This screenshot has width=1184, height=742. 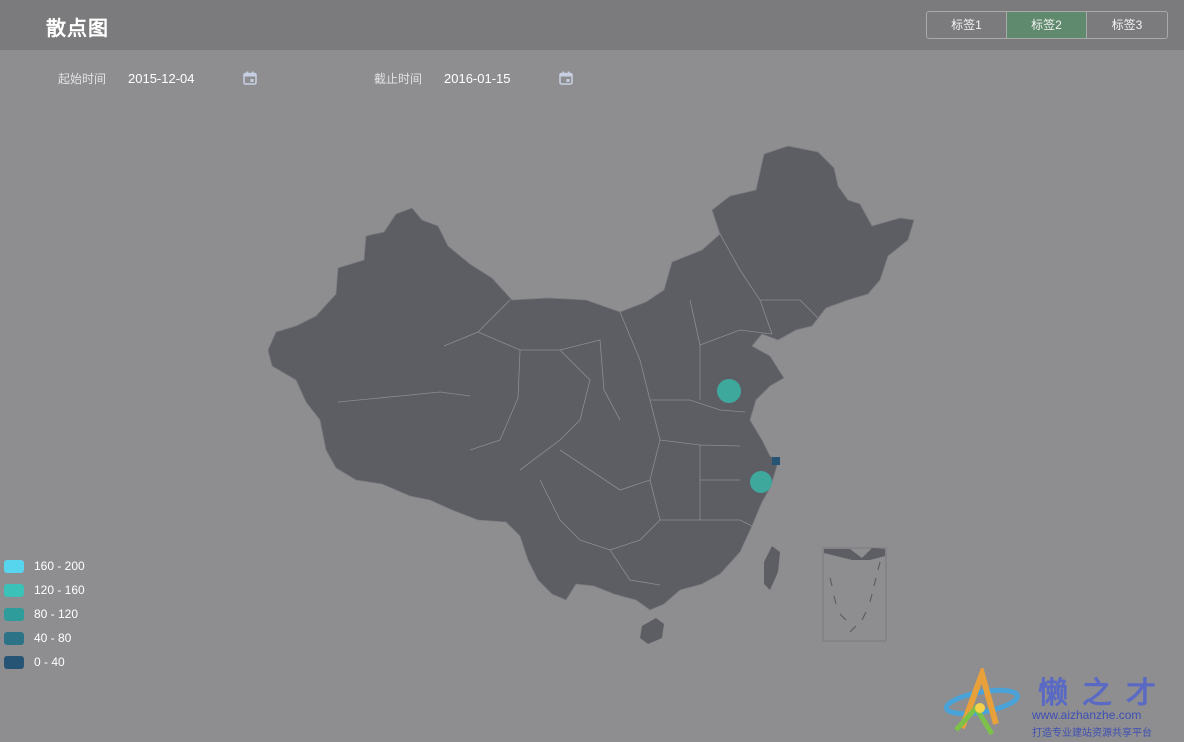 What do you see at coordinates (1092, 733) in the screenshot?
I see `watermark-slogan: 打造专业建站资源共享平台` at bounding box center [1092, 733].